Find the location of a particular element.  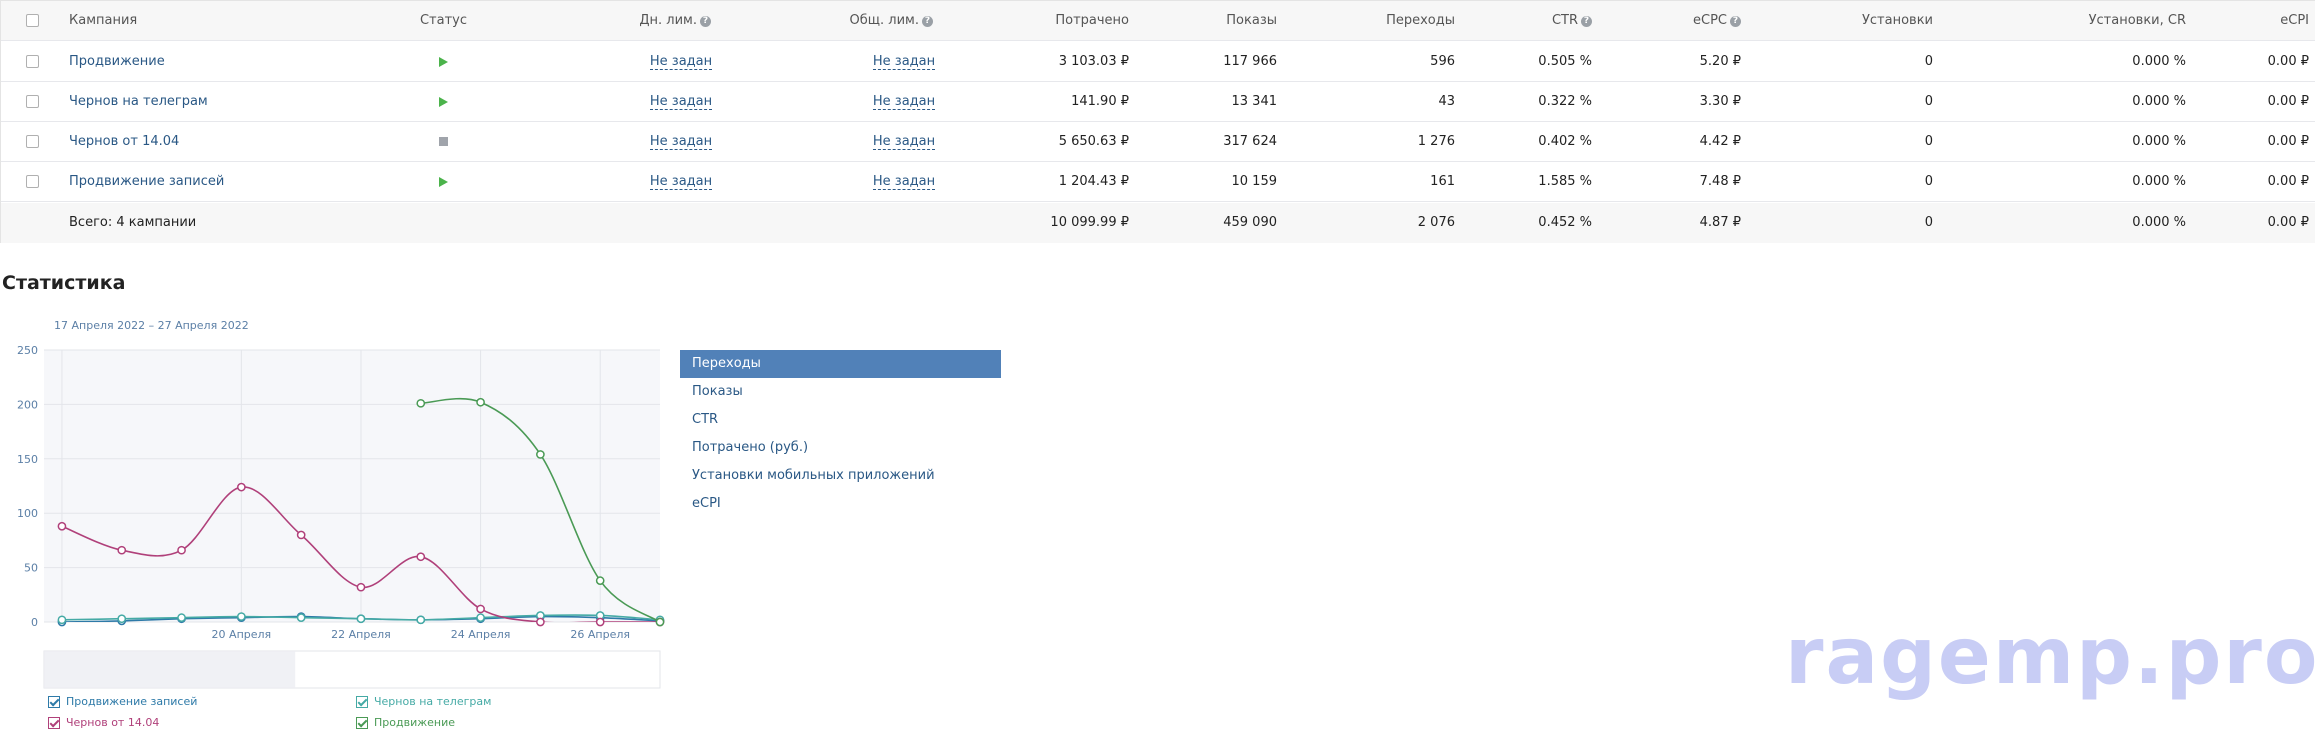

legend-label: Продвижение is located at coordinates (415, 722).